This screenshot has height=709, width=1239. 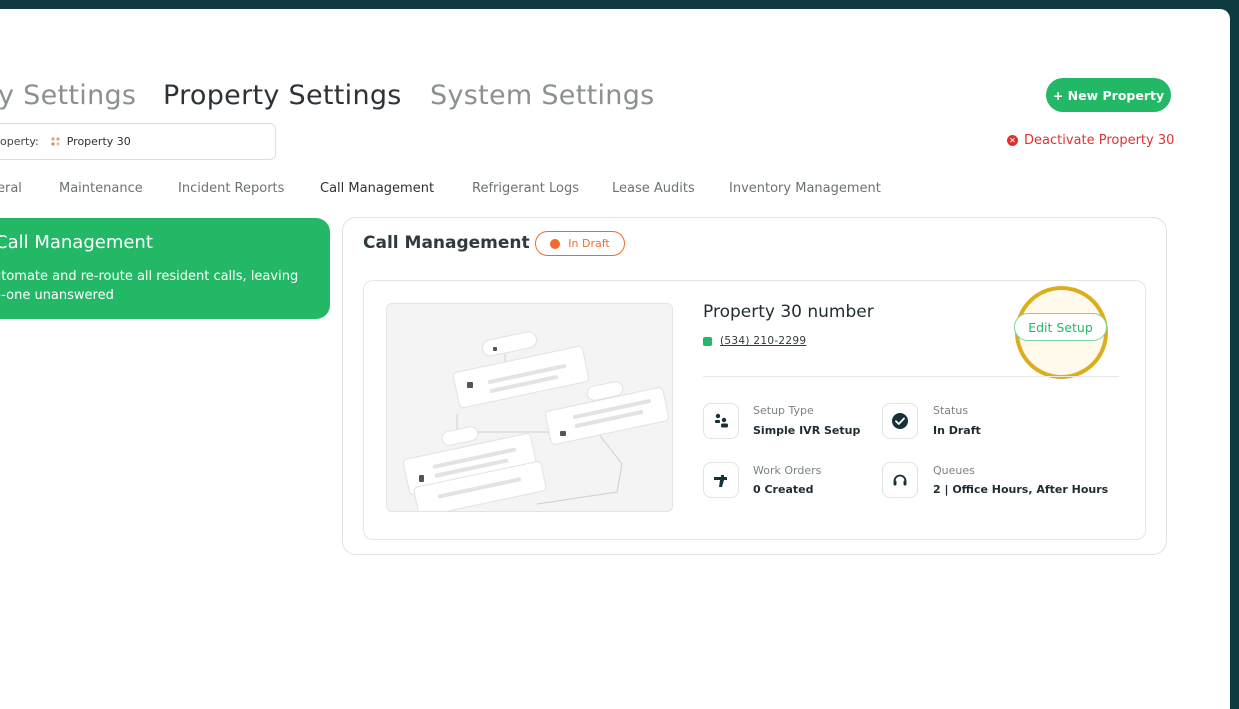 What do you see at coordinates (282, 95) in the screenshot?
I see `tab-property-settings: Property Settings` at bounding box center [282, 95].